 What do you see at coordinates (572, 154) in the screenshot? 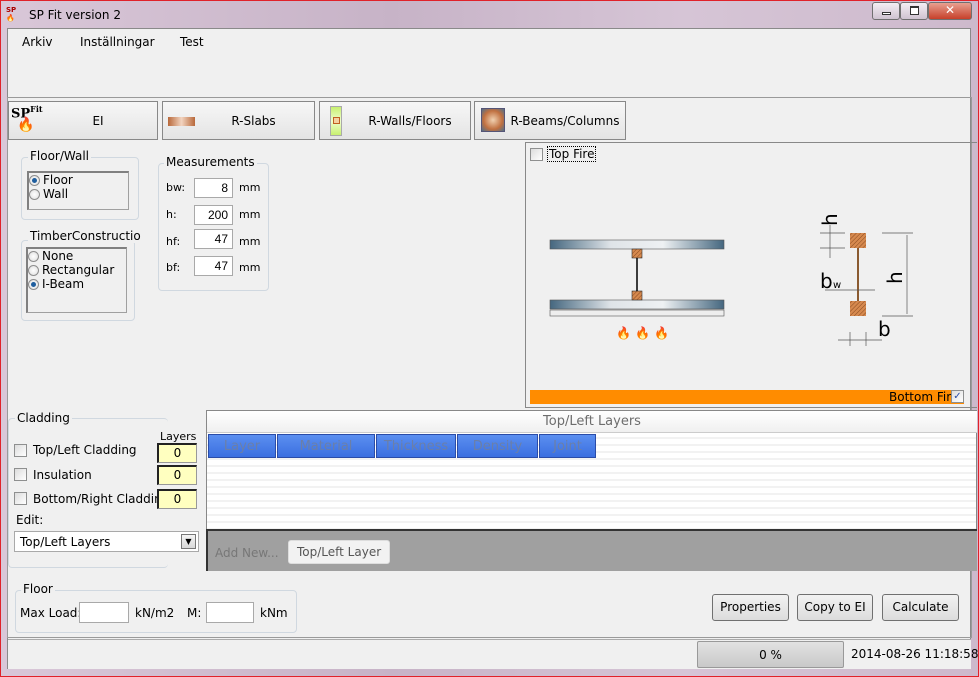
I see `checkbox-label: Top Fire` at bounding box center [572, 154].